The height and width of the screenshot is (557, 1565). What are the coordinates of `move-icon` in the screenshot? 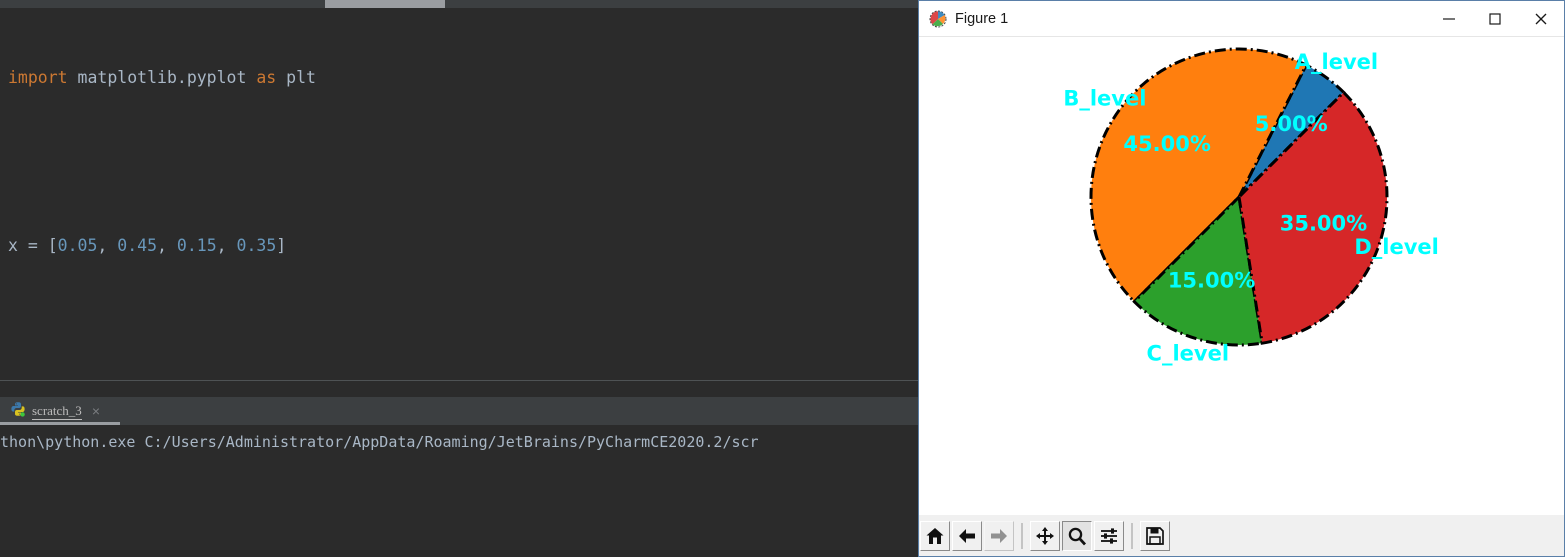 It's located at (1045, 536).